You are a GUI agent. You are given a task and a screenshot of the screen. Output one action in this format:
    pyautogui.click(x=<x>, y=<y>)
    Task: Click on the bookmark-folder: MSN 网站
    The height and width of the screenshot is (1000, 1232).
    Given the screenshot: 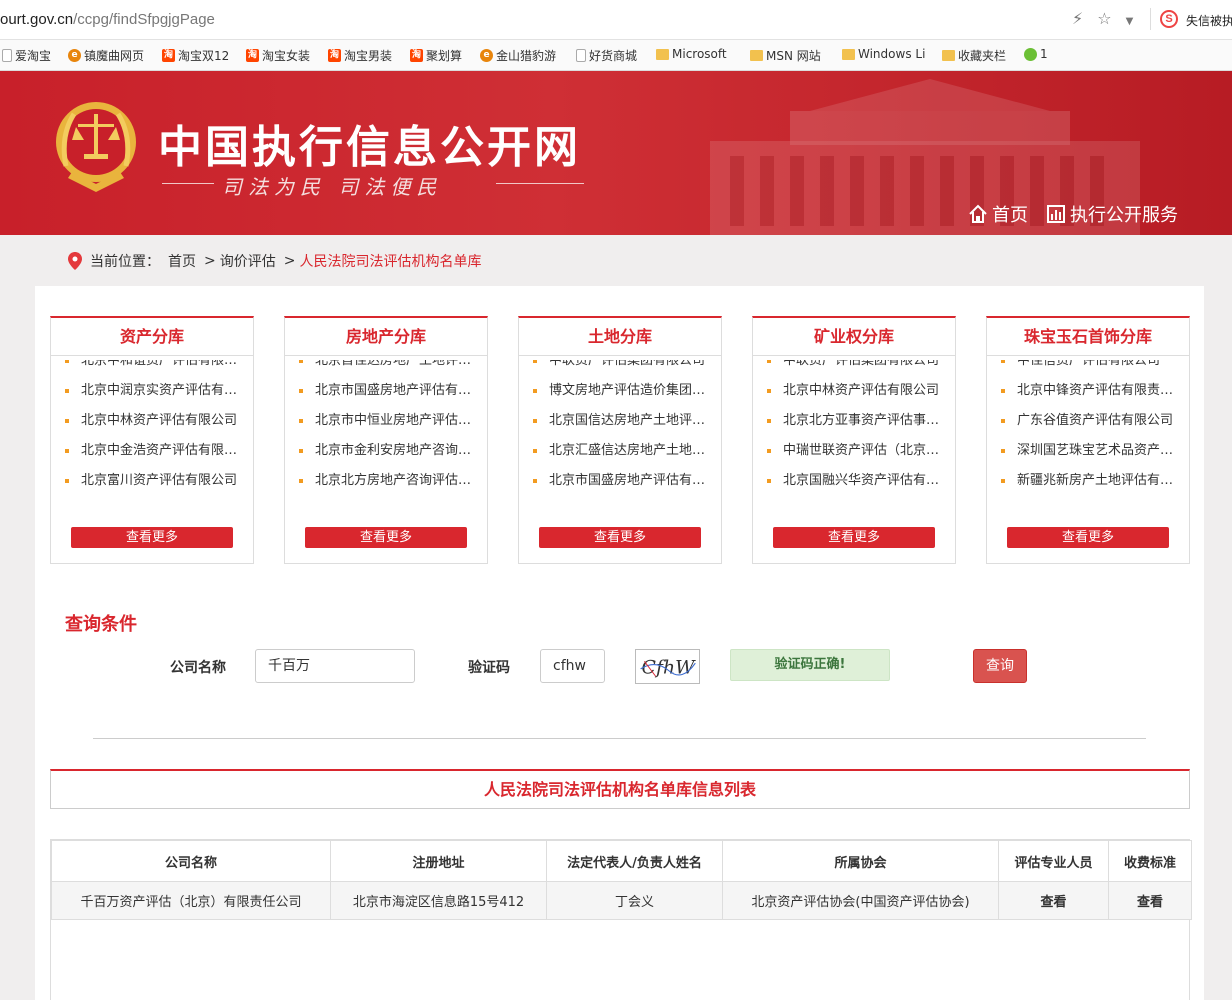 What is the action you would take?
    pyautogui.click(x=785, y=55)
    